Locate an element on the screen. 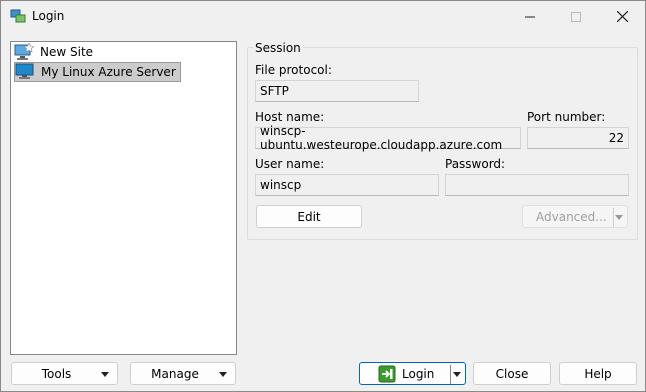 This screenshot has height=392, width=646. tools-dropdown-arrow-icon is located at coordinates (105, 374).